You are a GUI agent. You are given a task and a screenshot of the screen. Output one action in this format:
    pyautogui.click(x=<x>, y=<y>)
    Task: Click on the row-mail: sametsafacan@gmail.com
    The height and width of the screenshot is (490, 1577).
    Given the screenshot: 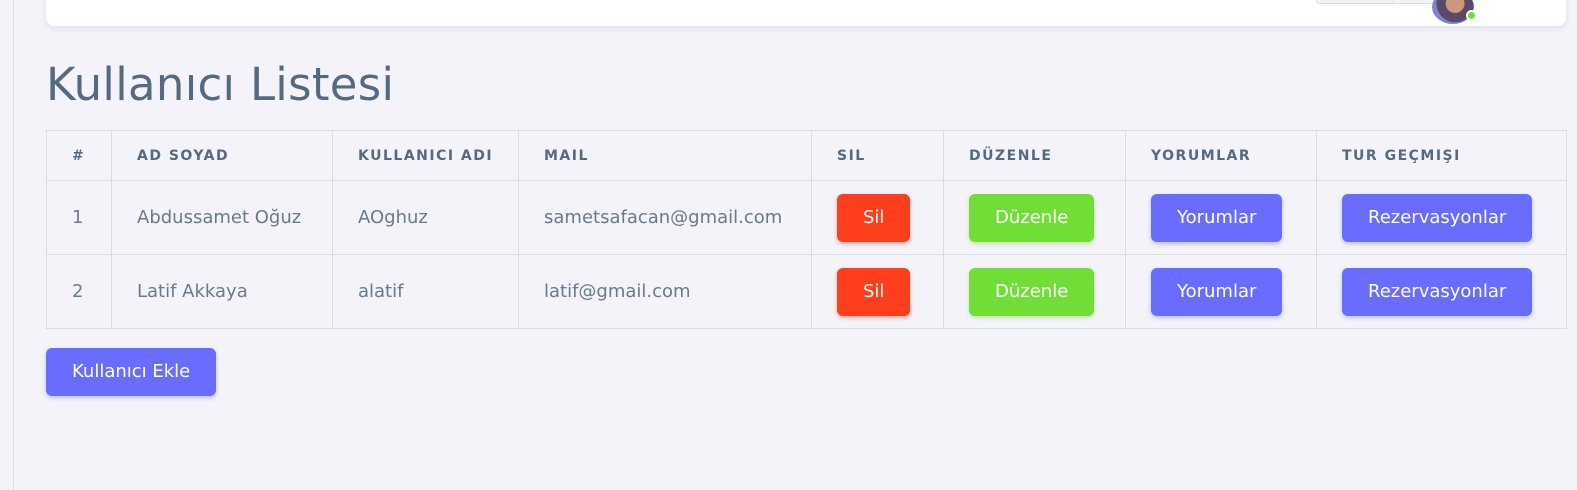 What is the action you would take?
    pyautogui.click(x=665, y=217)
    